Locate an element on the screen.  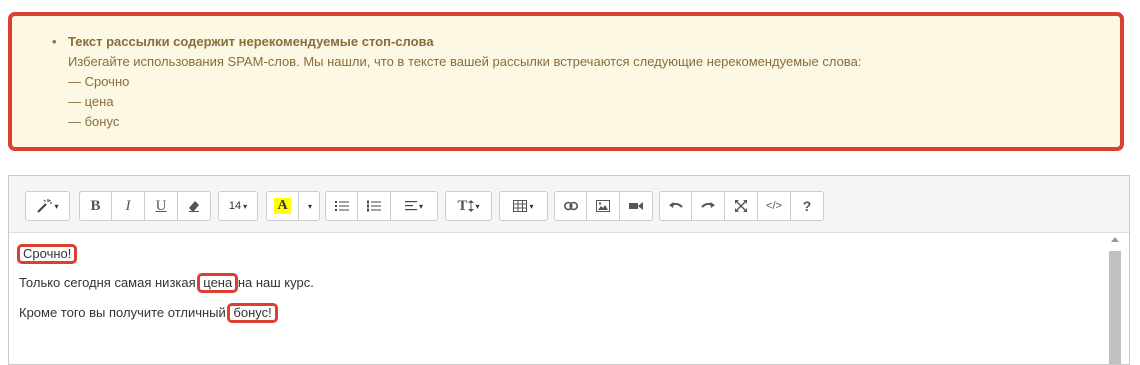
image-icon is located at coordinates (603, 206).